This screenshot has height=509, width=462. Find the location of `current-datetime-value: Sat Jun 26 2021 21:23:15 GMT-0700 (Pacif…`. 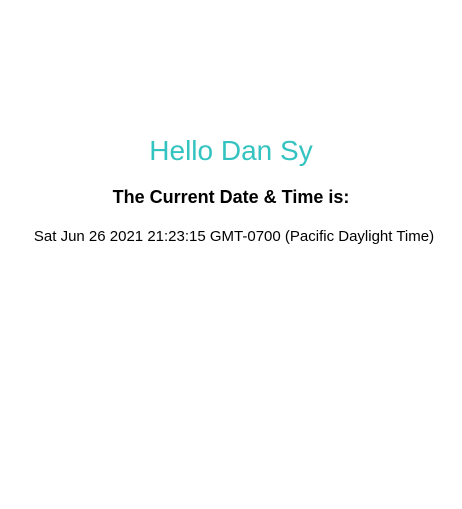

current-datetime-value: Sat Jun 26 2021 21:23:15 GMT-0700 (Pacif… is located at coordinates (234, 236).